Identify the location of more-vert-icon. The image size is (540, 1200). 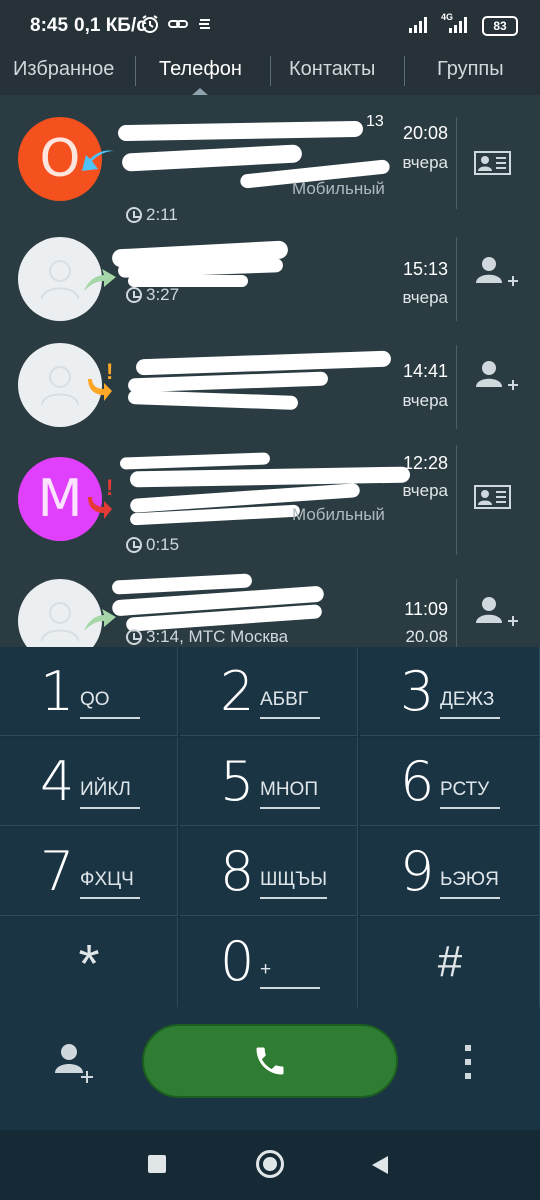
(468, 1063).